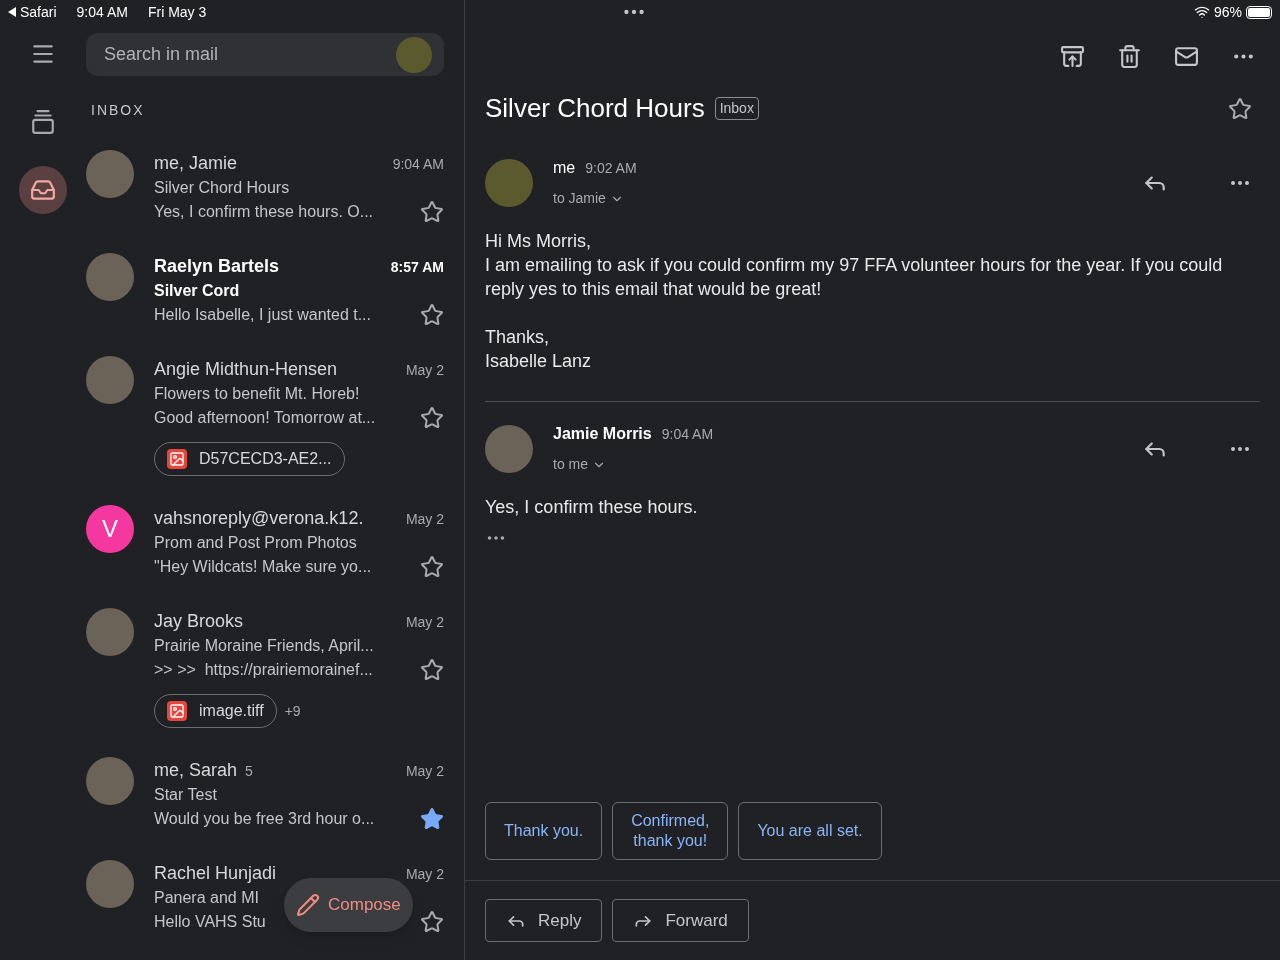  What do you see at coordinates (1227, 12) in the screenshot?
I see `battery-percent: 96%` at bounding box center [1227, 12].